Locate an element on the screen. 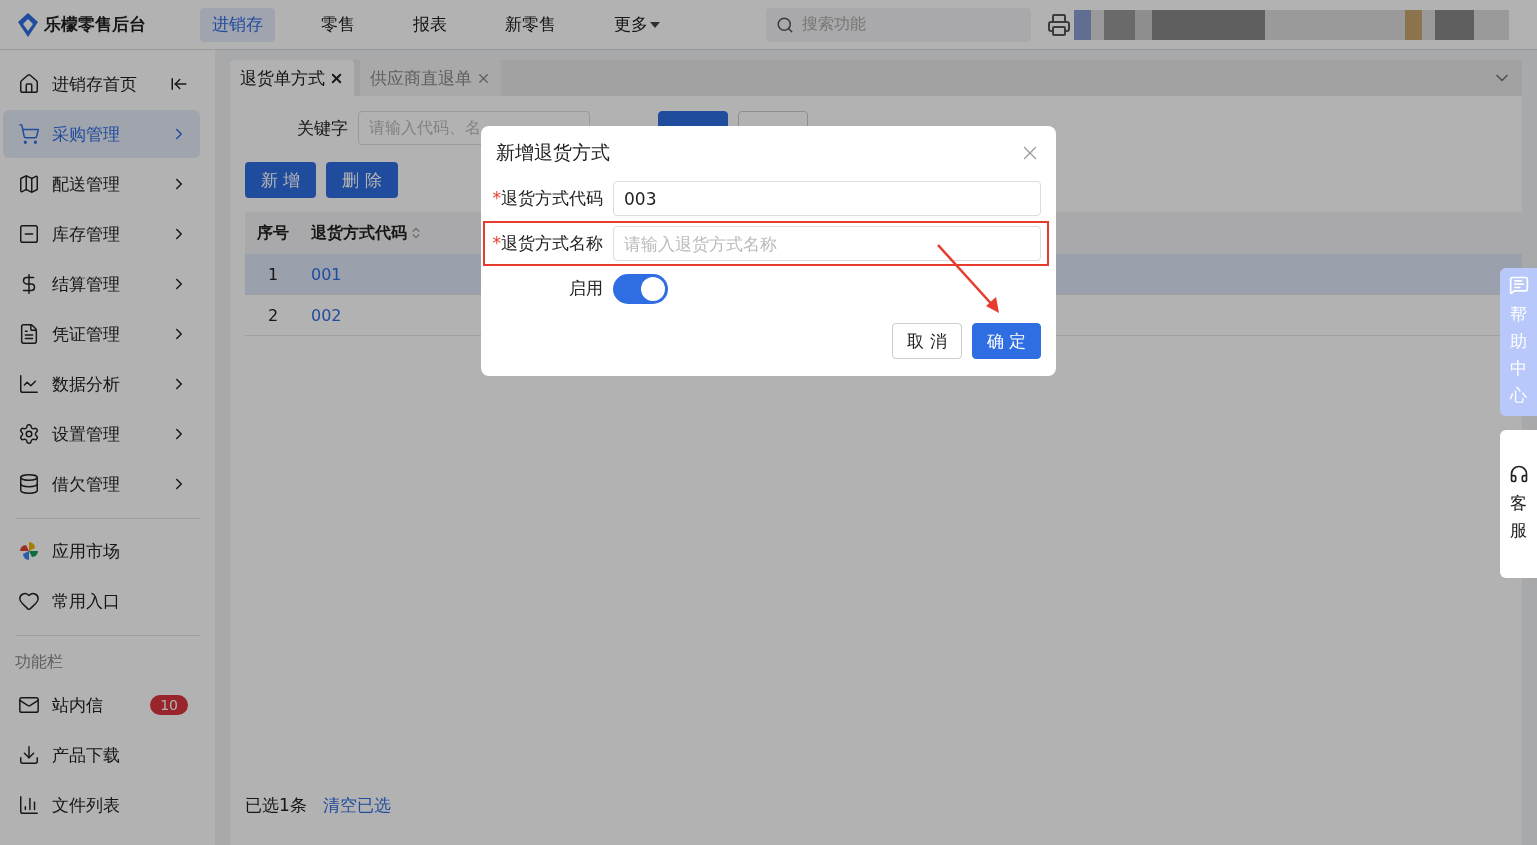  field-label: *退货方式代码 is located at coordinates (547, 198).